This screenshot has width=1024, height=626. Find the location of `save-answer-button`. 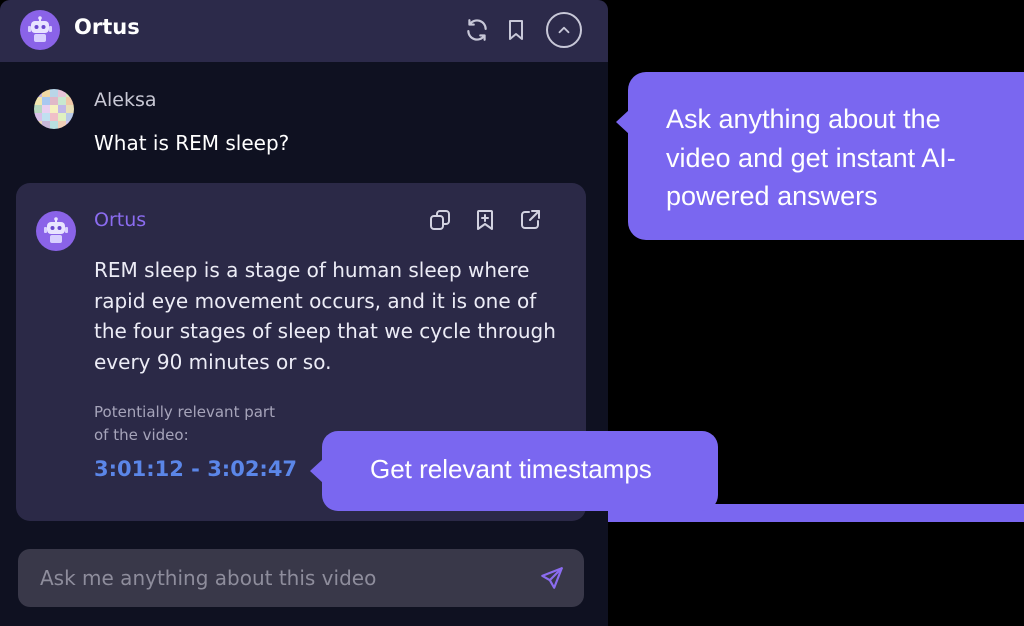

save-answer-button is located at coordinates (485, 220).